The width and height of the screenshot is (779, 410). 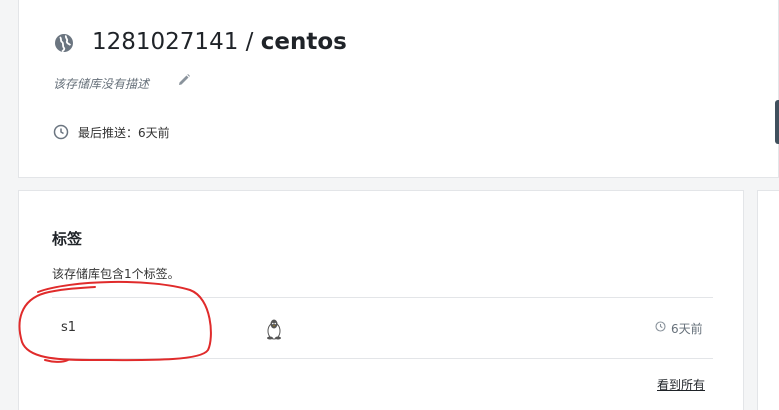 What do you see at coordinates (184, 80) in the screenshot?
I see `pencil-icon` at bounding box center [184, 80].